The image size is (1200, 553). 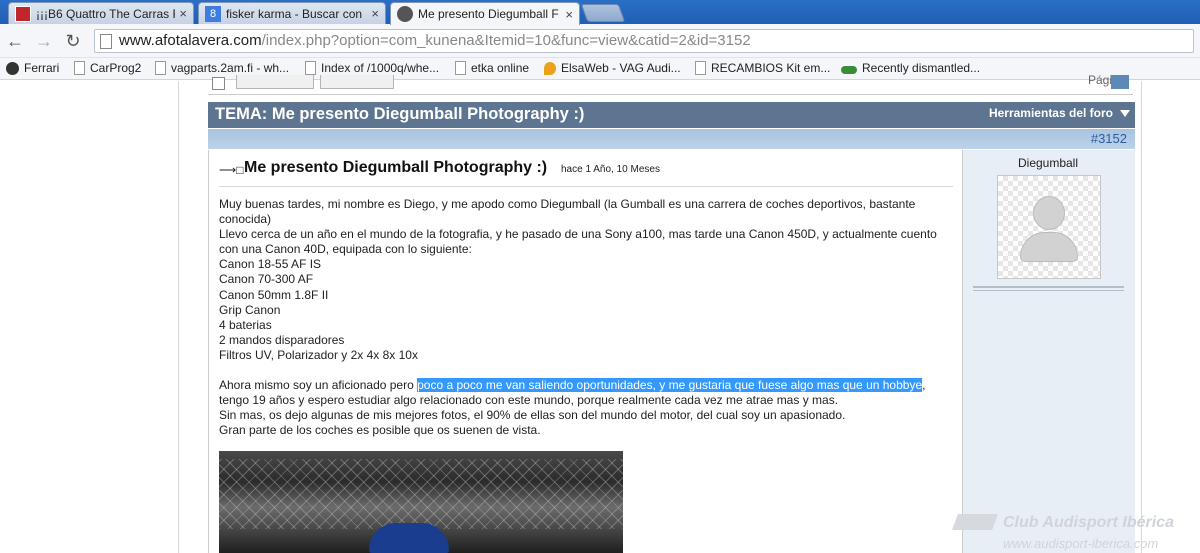 What do you see at coordinates (275, 82) in the screenshot?
I see `reply-topic-button` at bounding box center [275, 82].